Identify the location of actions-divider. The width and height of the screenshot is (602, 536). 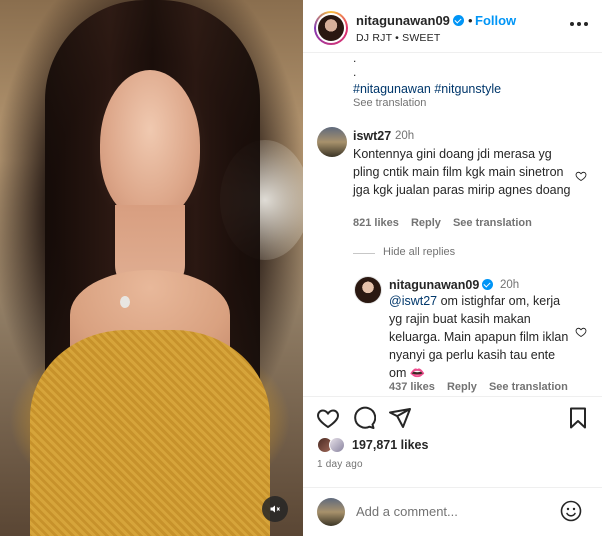
(452, 396).